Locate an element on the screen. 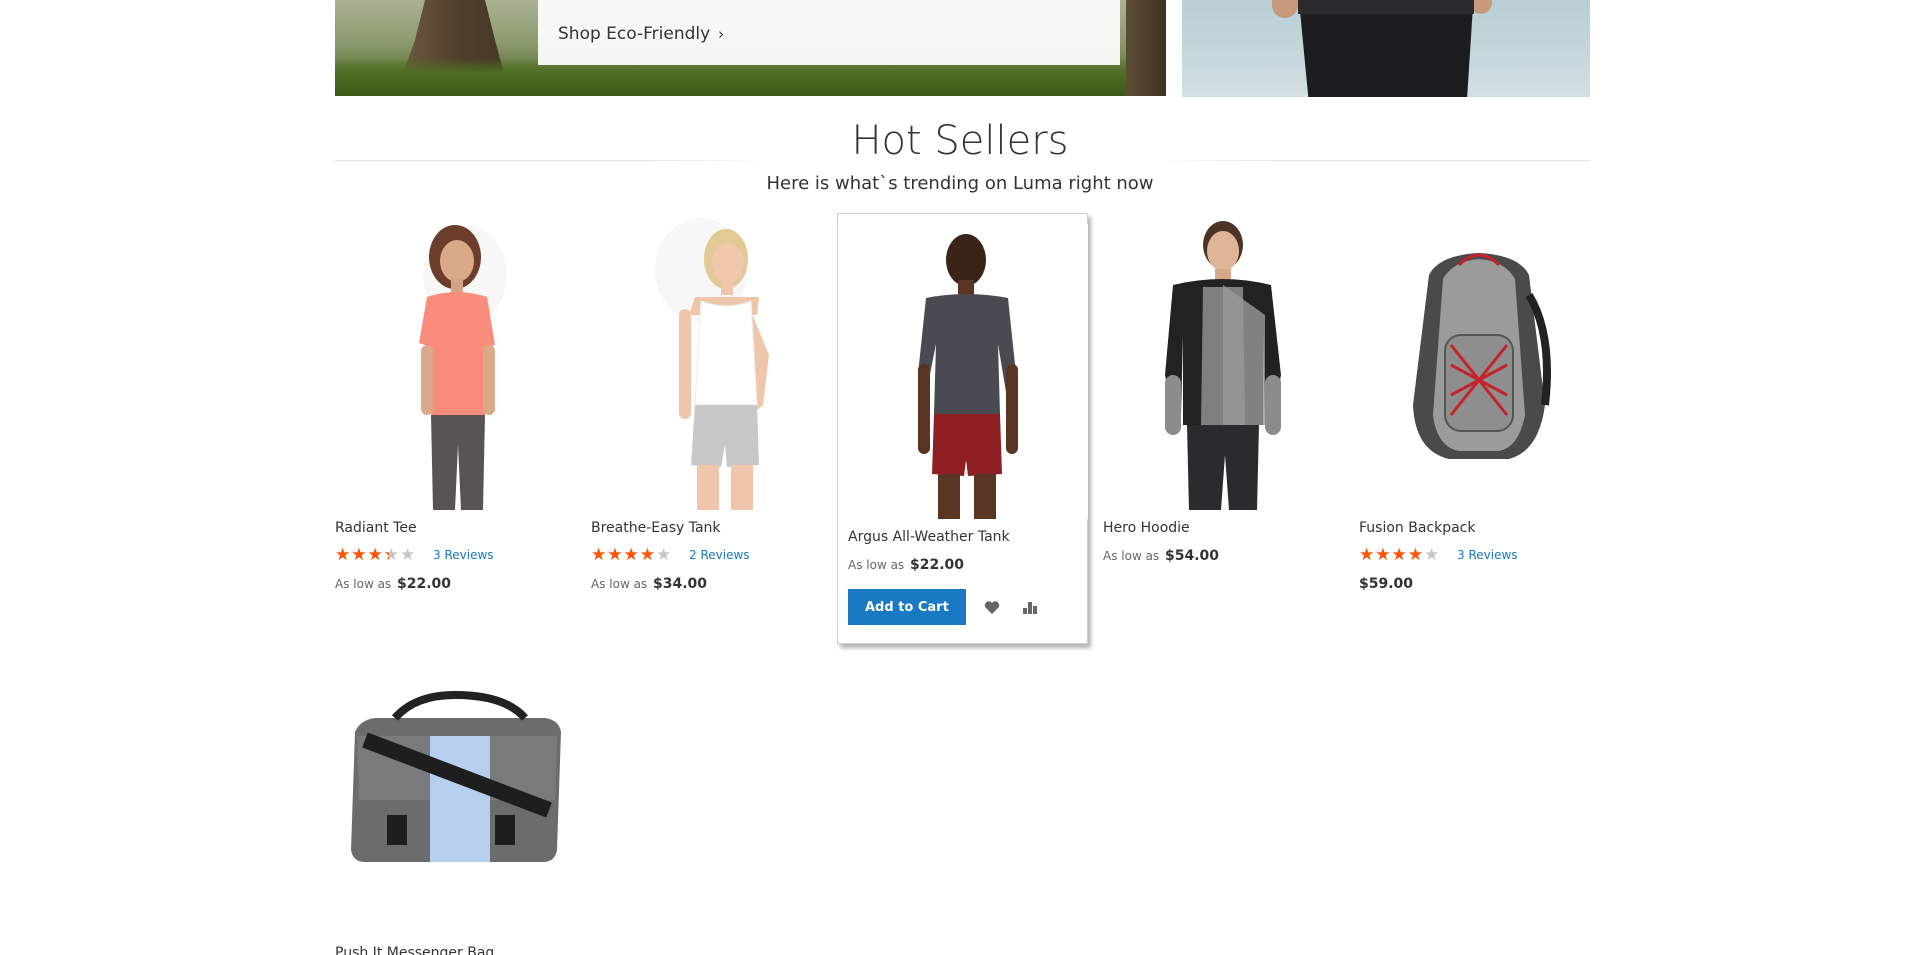 This screenshot has width=1920, height=955. shop-eco-friendly-link: Shop Eco-Friendly › is located at coordinates (641, 34).